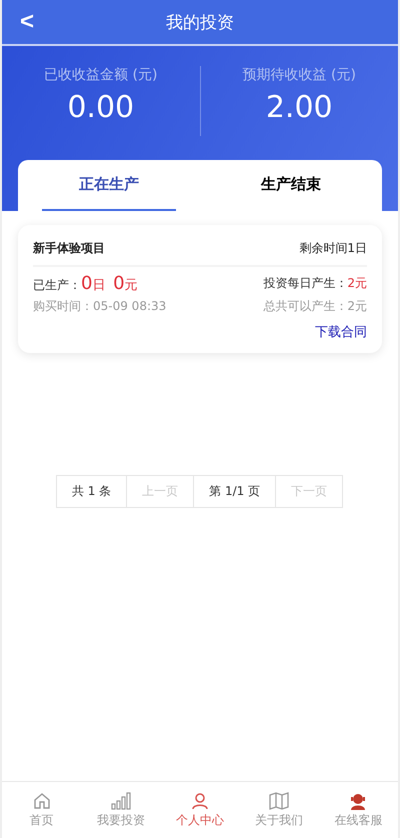 The width and height of the screenshot is (400, 838). What do you see at coordinates (120, 801) in the screenshot?
I see `bar-chart-icon` at bounding box center [120, 801].